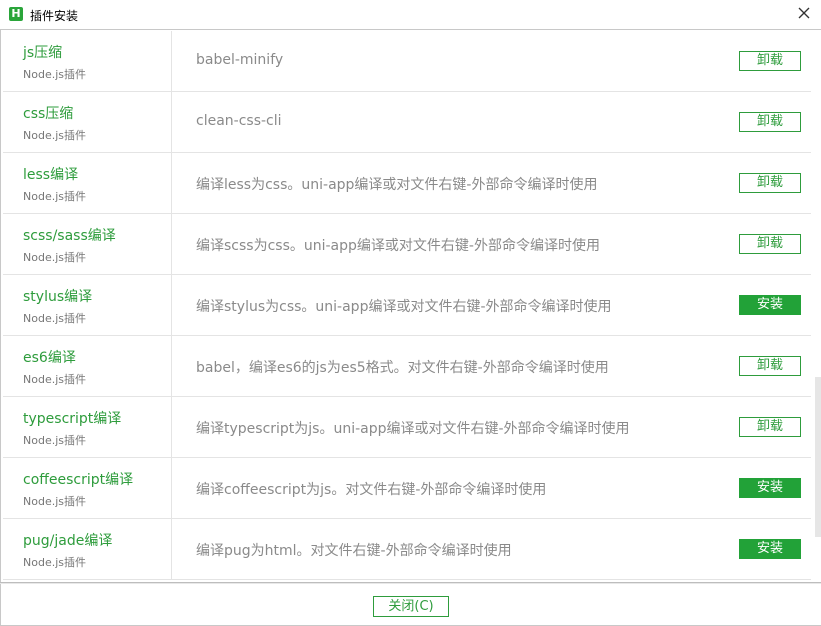 This screenshot has height=626, width=821. I want to click on plugin-description: babel-minify, so click(240, 60).